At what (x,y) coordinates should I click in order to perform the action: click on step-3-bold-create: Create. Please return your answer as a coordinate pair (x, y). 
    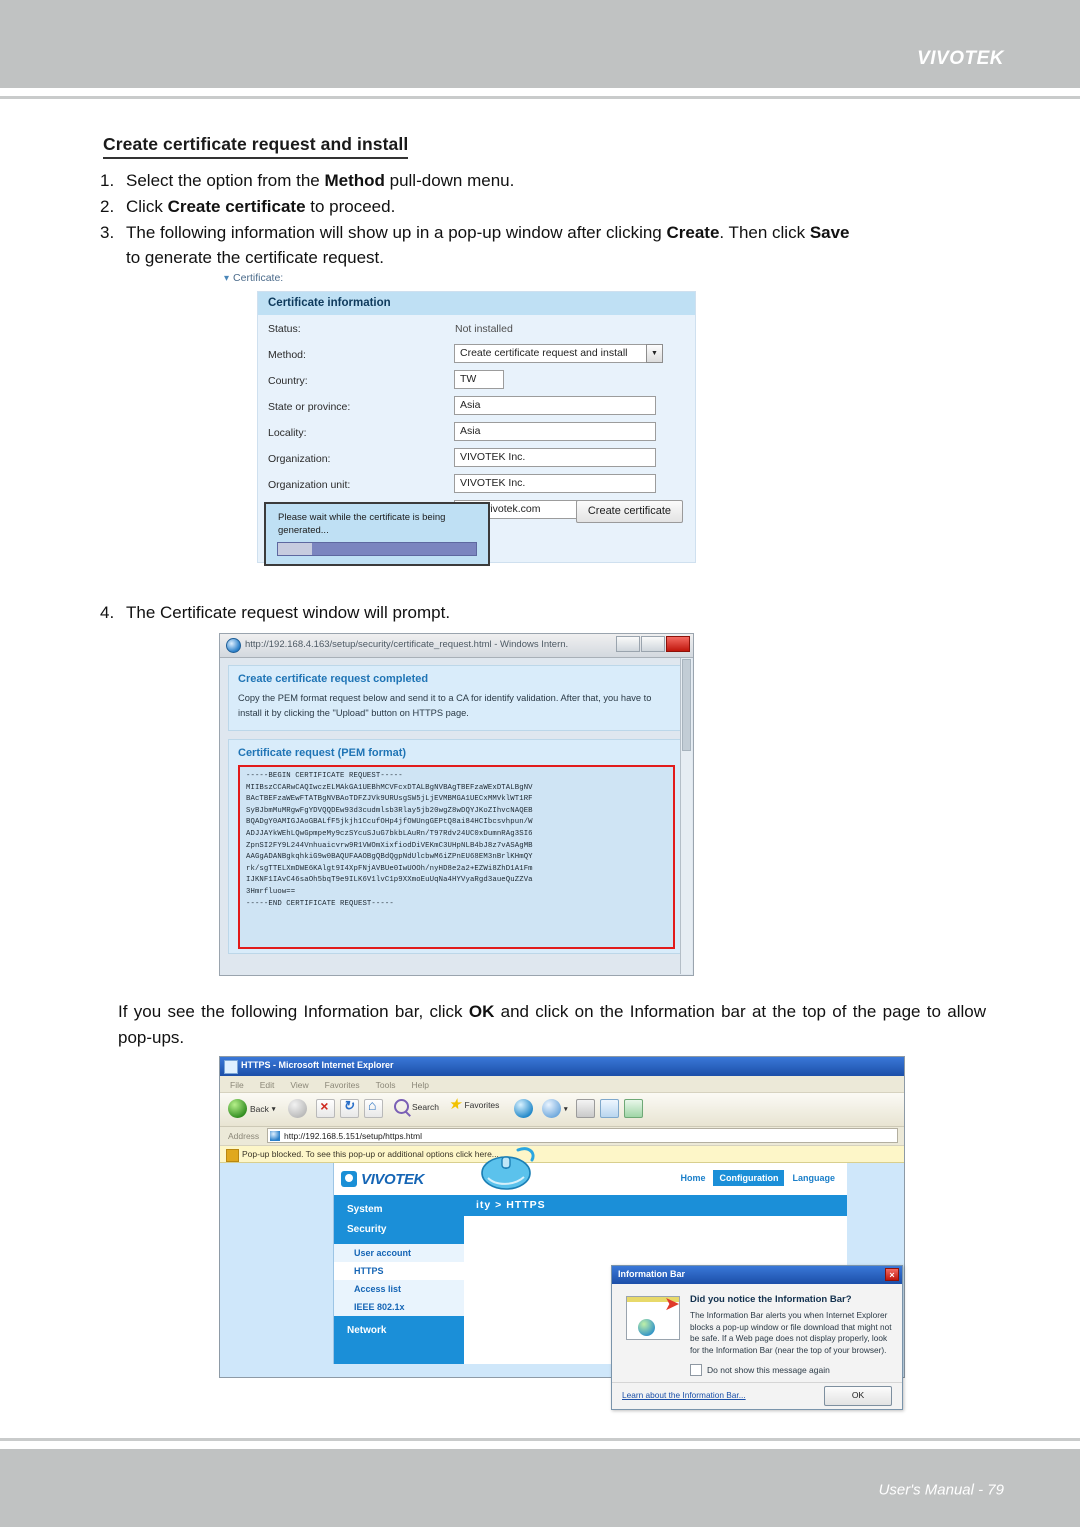
    Looking at the image, I should click on (693, 232).